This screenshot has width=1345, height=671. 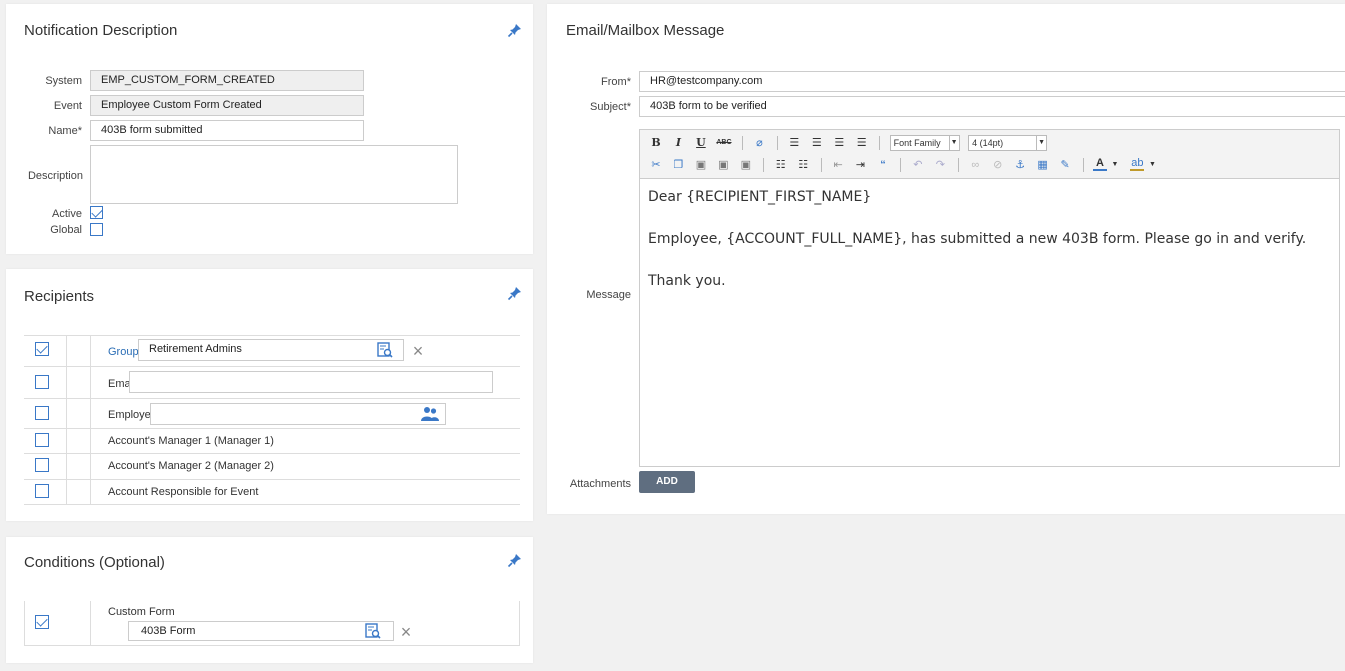 I want to click on name-input: 403B form submitted, so click(x=227, y=130).